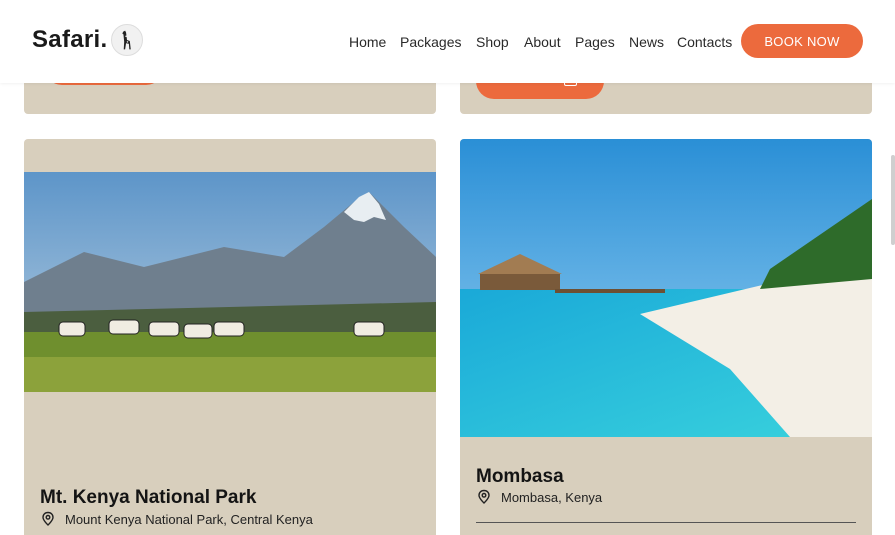 The image size is (895, 535). Describe the element at coordinates (552, 497) in the screenshot. I see `card-location-text: Mombasa, Kenya` at that location.